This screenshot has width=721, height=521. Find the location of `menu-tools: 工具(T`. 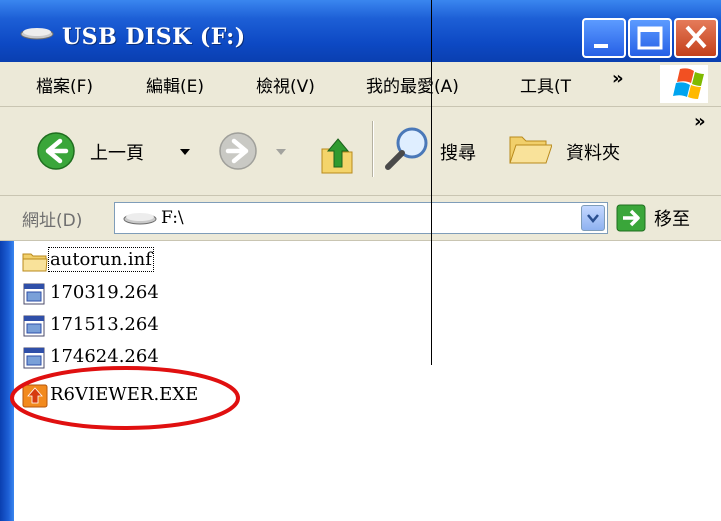

menu-tools: 工具(T is located at coordinates (545, 84).